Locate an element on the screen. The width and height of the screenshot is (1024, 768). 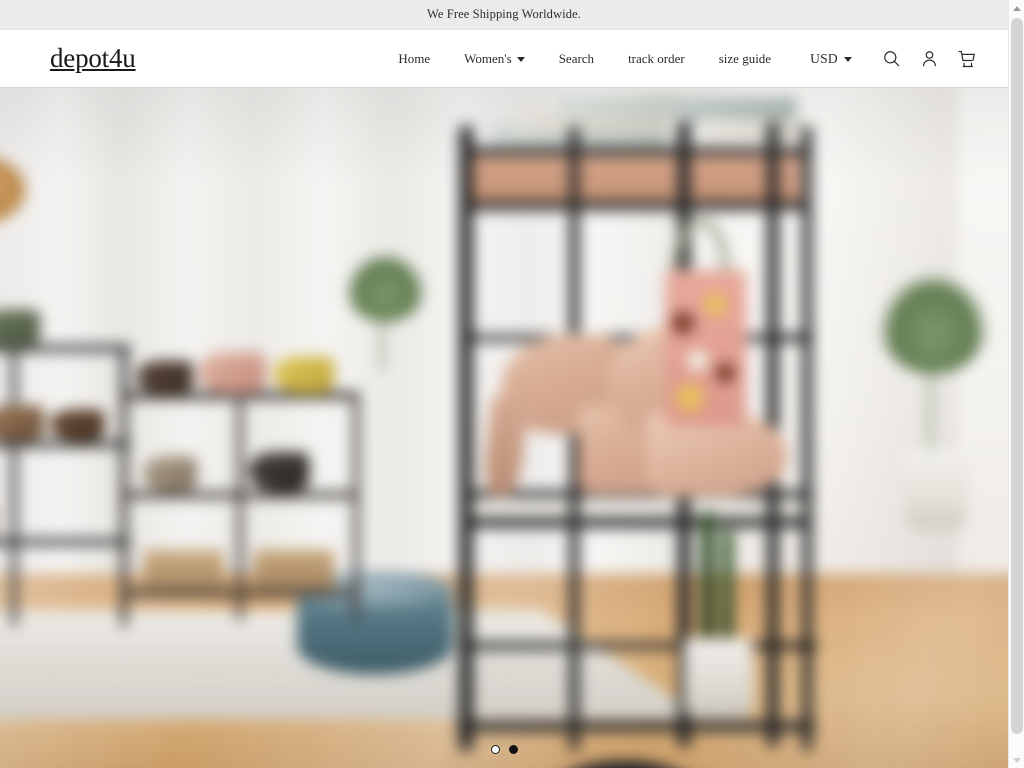
nav-label-track-order: track order is located at coordinates (656, 58).